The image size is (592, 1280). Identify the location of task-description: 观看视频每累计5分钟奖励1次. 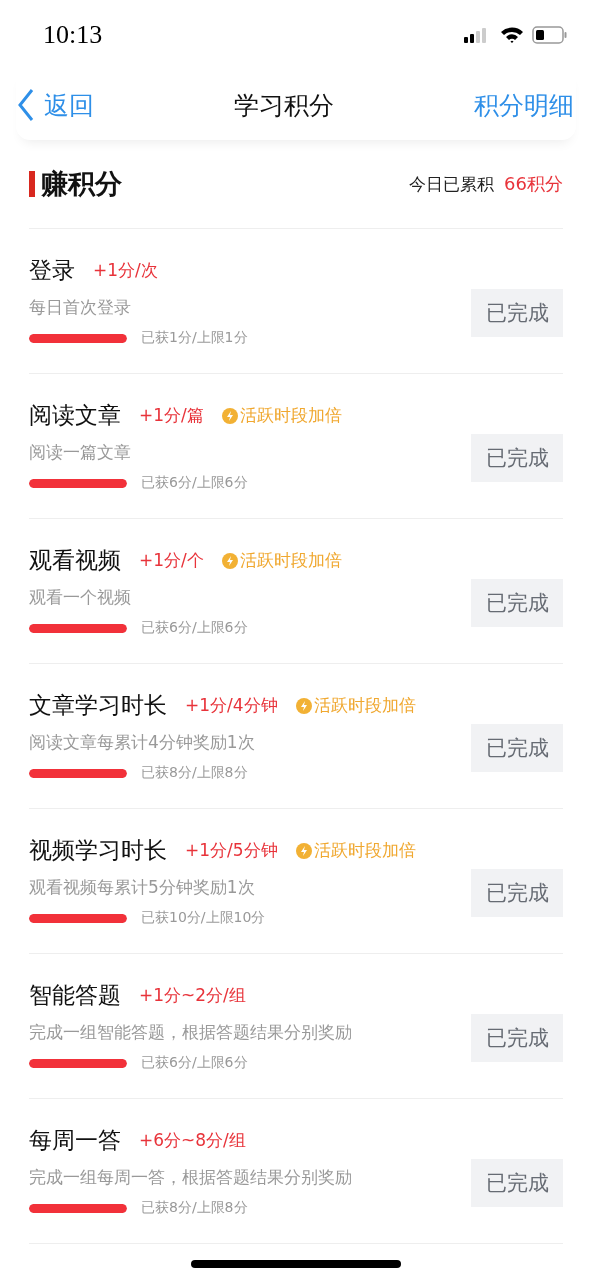
(142, 887).